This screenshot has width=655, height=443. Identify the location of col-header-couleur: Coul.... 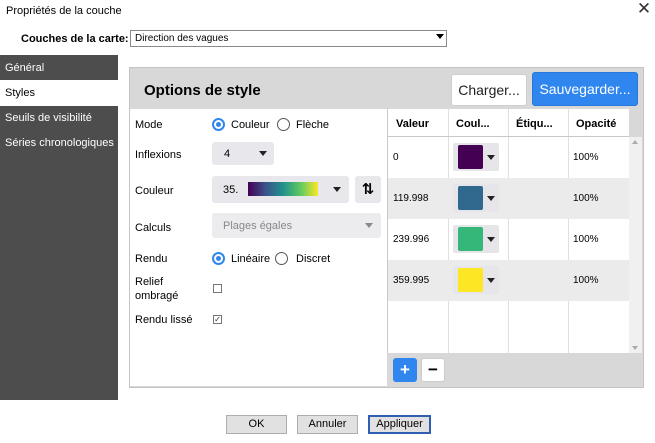
(478, 123).